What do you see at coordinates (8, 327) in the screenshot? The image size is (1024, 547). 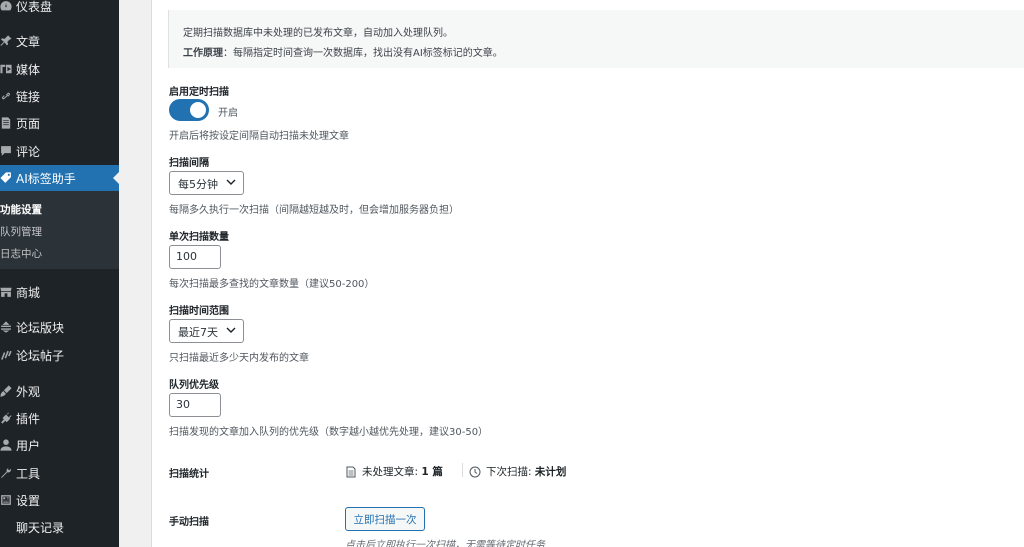 I see `forum-icon` at bounding box center [8, 327].